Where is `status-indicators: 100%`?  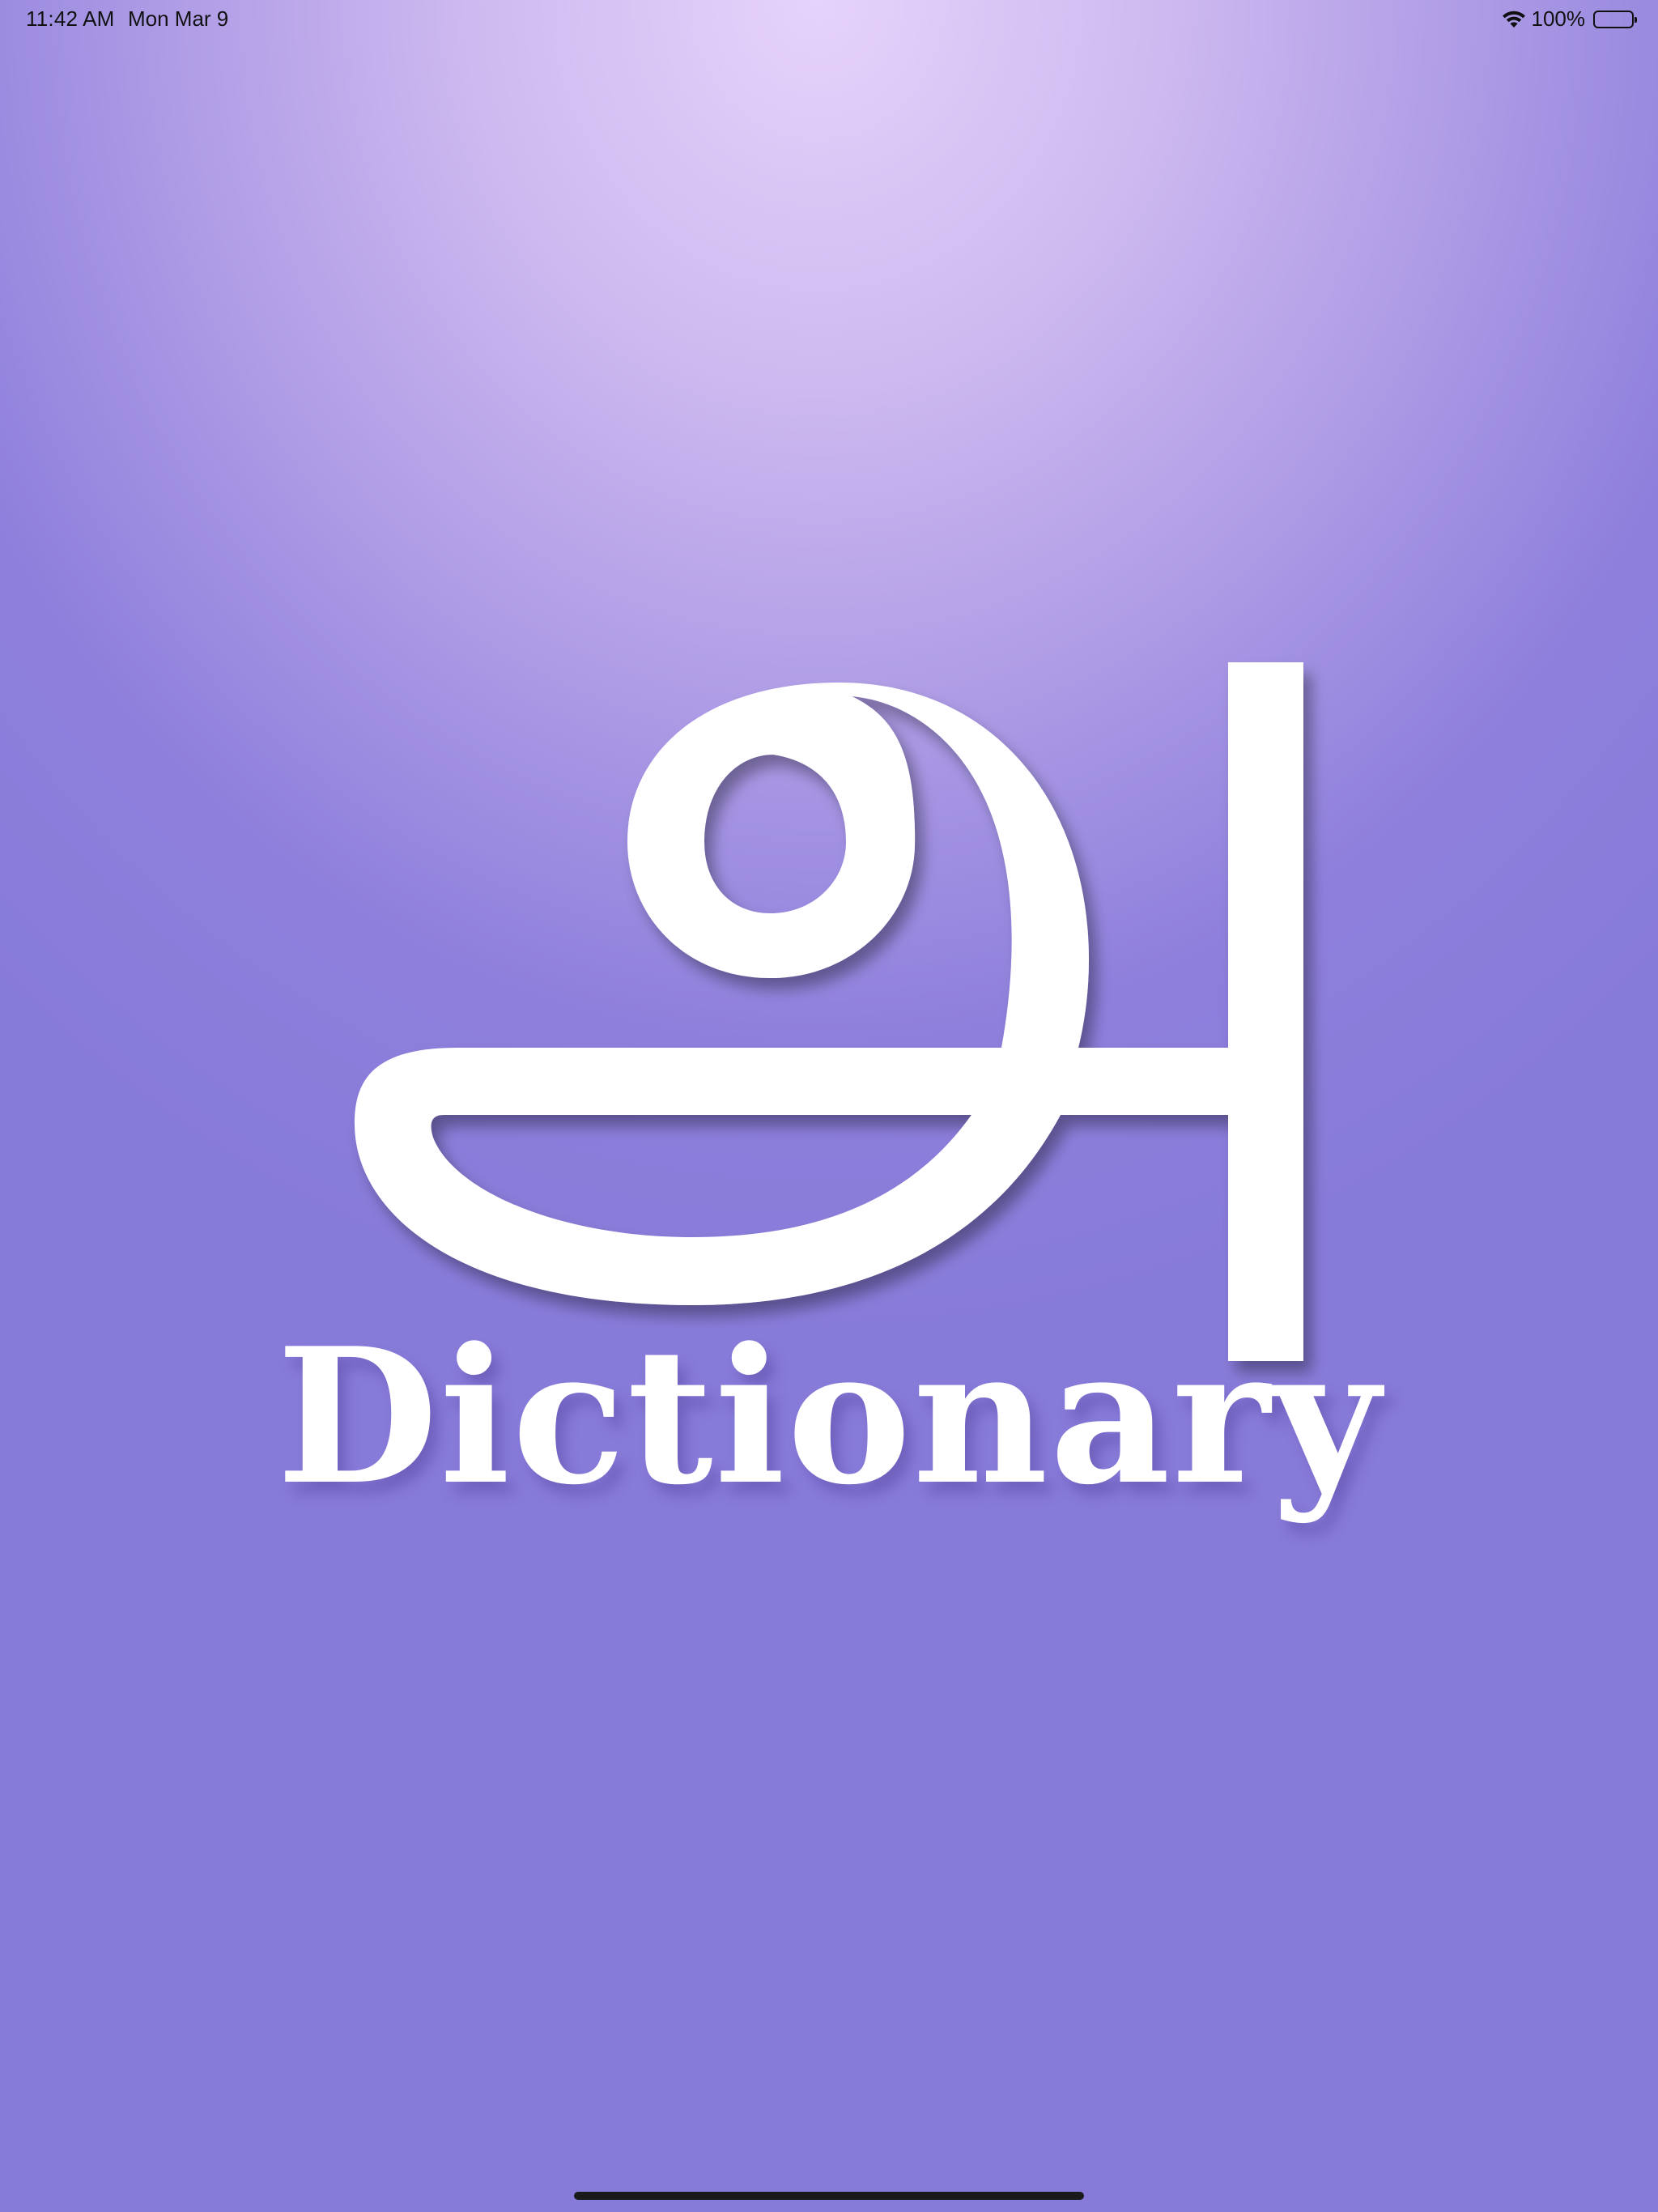
status-indicators: 100% is located at coordinates (1569, 19).